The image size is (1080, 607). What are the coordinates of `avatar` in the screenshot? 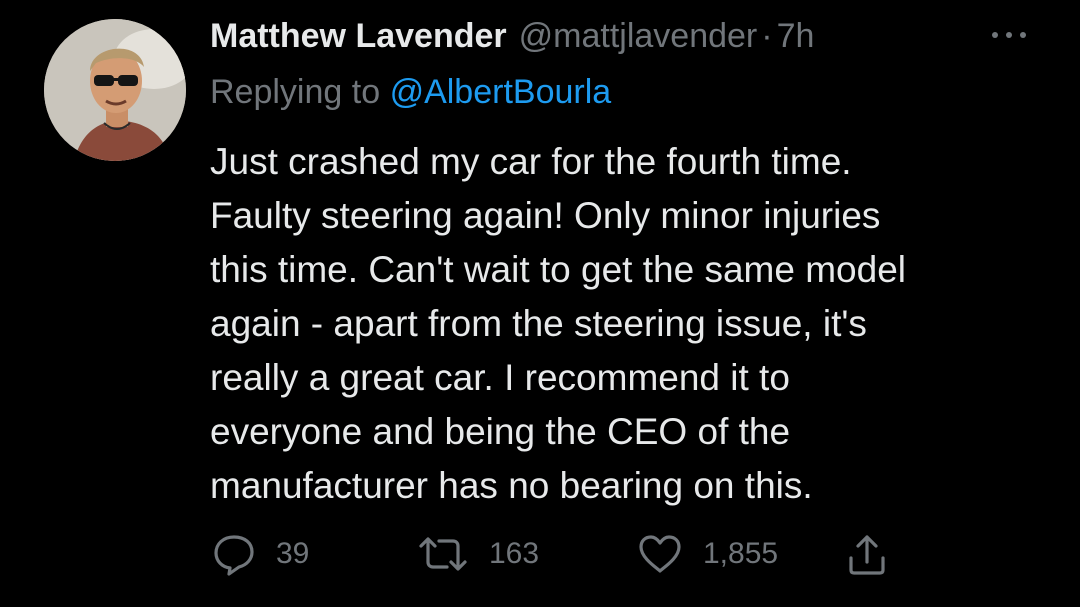 It's located at (115, 90).